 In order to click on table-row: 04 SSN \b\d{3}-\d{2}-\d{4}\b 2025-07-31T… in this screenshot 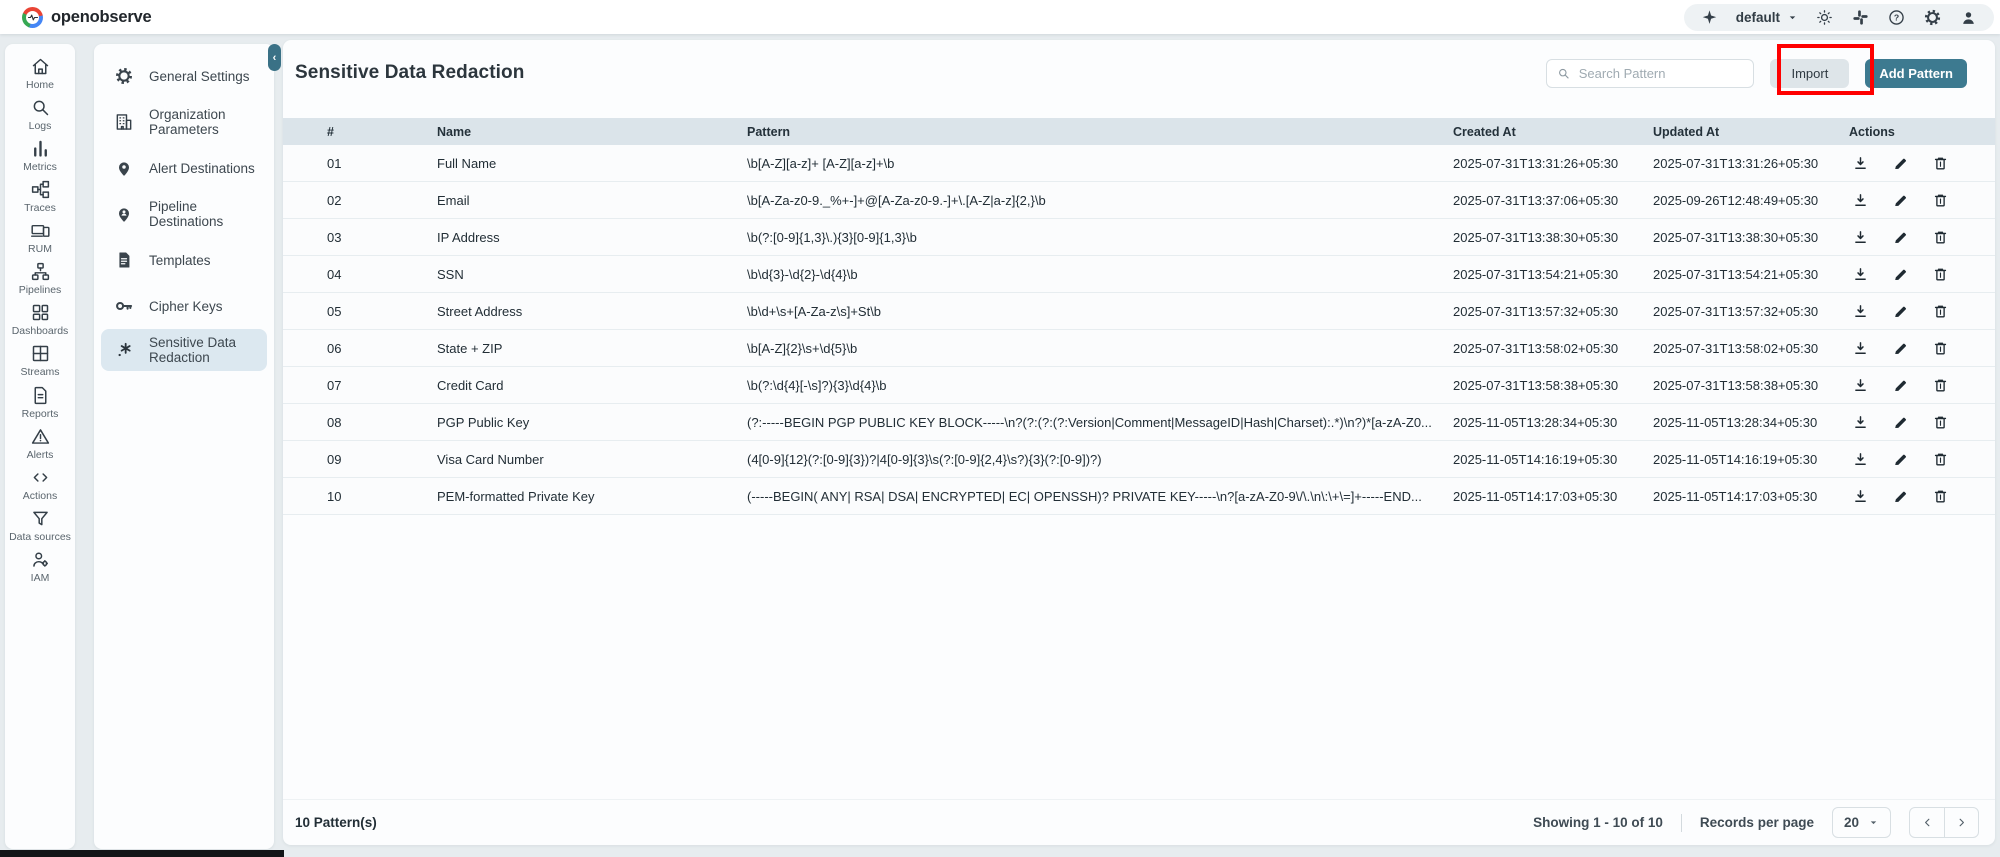, I will do `click(1139, 274)`.